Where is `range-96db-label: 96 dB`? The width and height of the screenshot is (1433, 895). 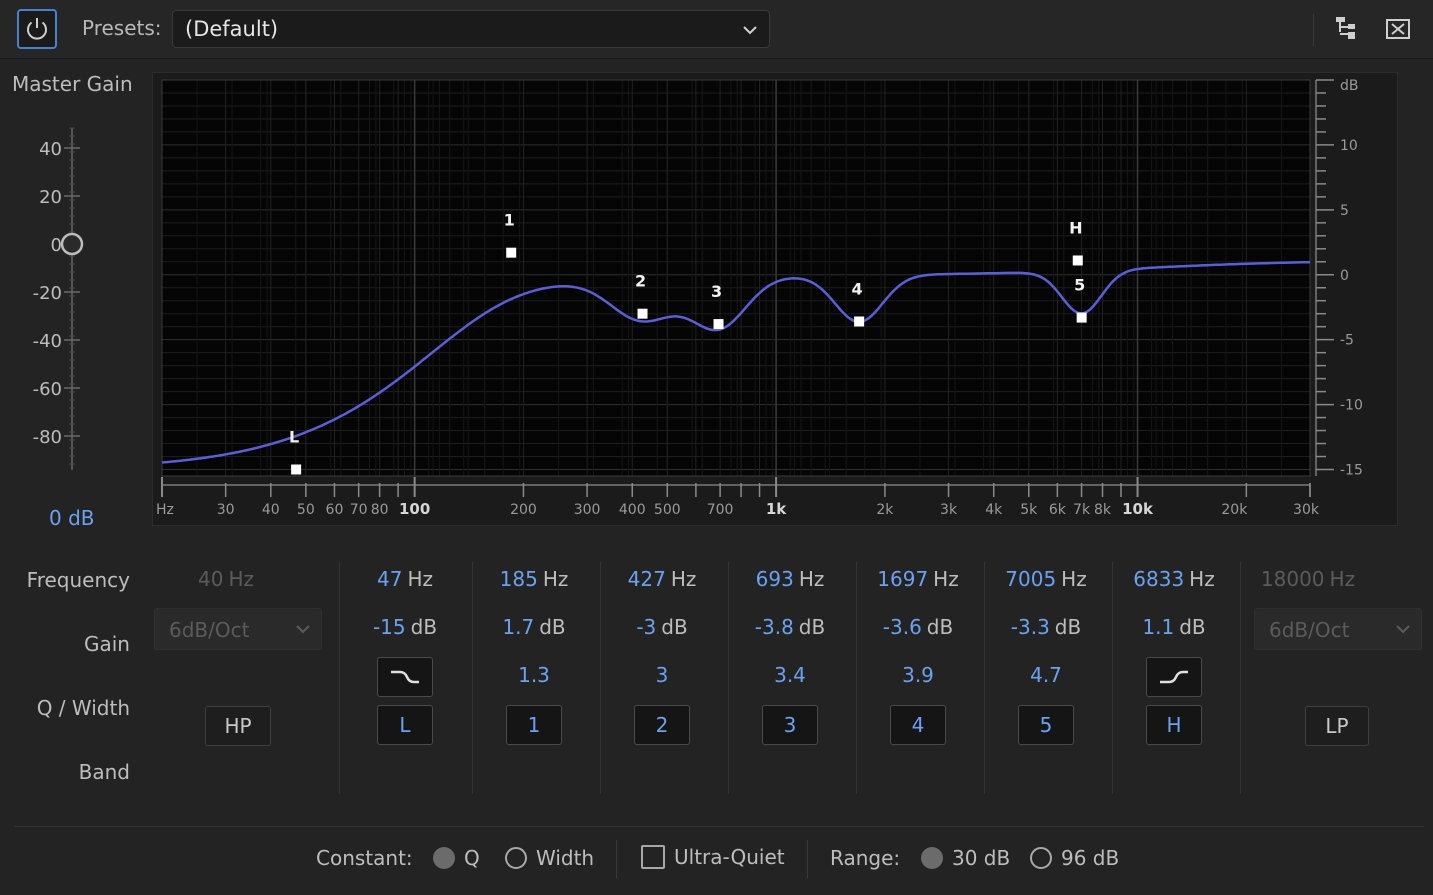
range-96db-label: 96 dB is located at coordinates (1090, 858).